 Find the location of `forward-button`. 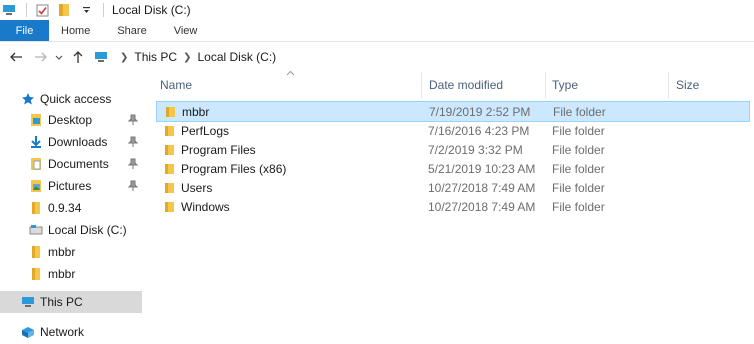

forward-button is located at coordinates (40, 57).